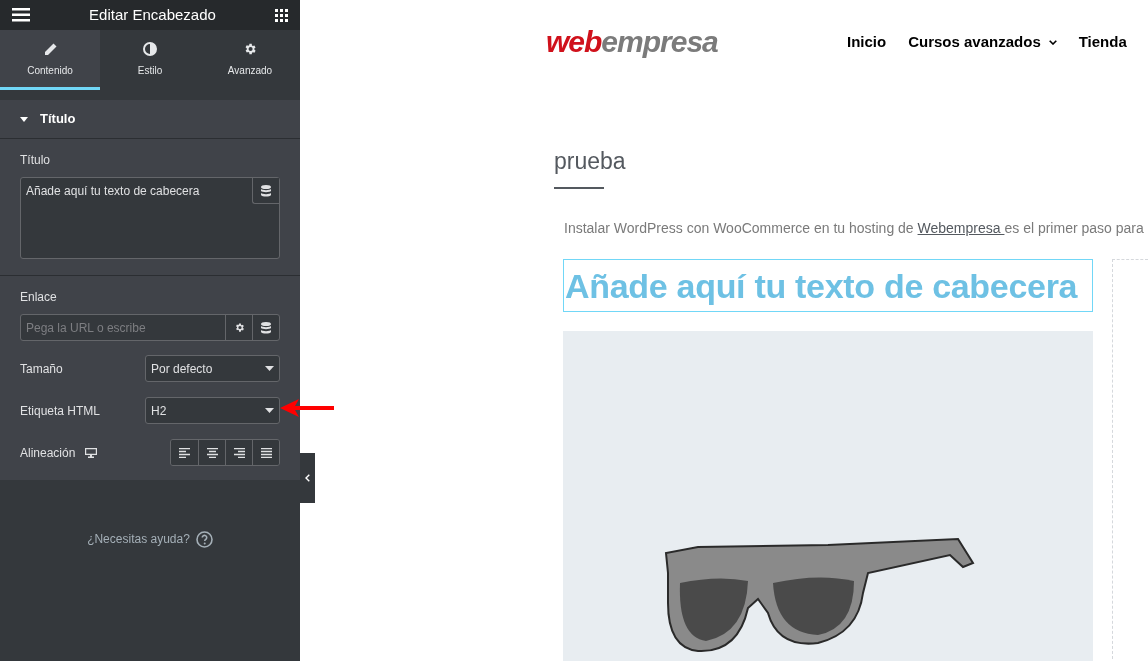 The height and width of the screenshot is (661, 1148). What do you see at coordinates (590, 161) in the screenshot?
I see `page-title: prueba` at bounding box center [590, 161].